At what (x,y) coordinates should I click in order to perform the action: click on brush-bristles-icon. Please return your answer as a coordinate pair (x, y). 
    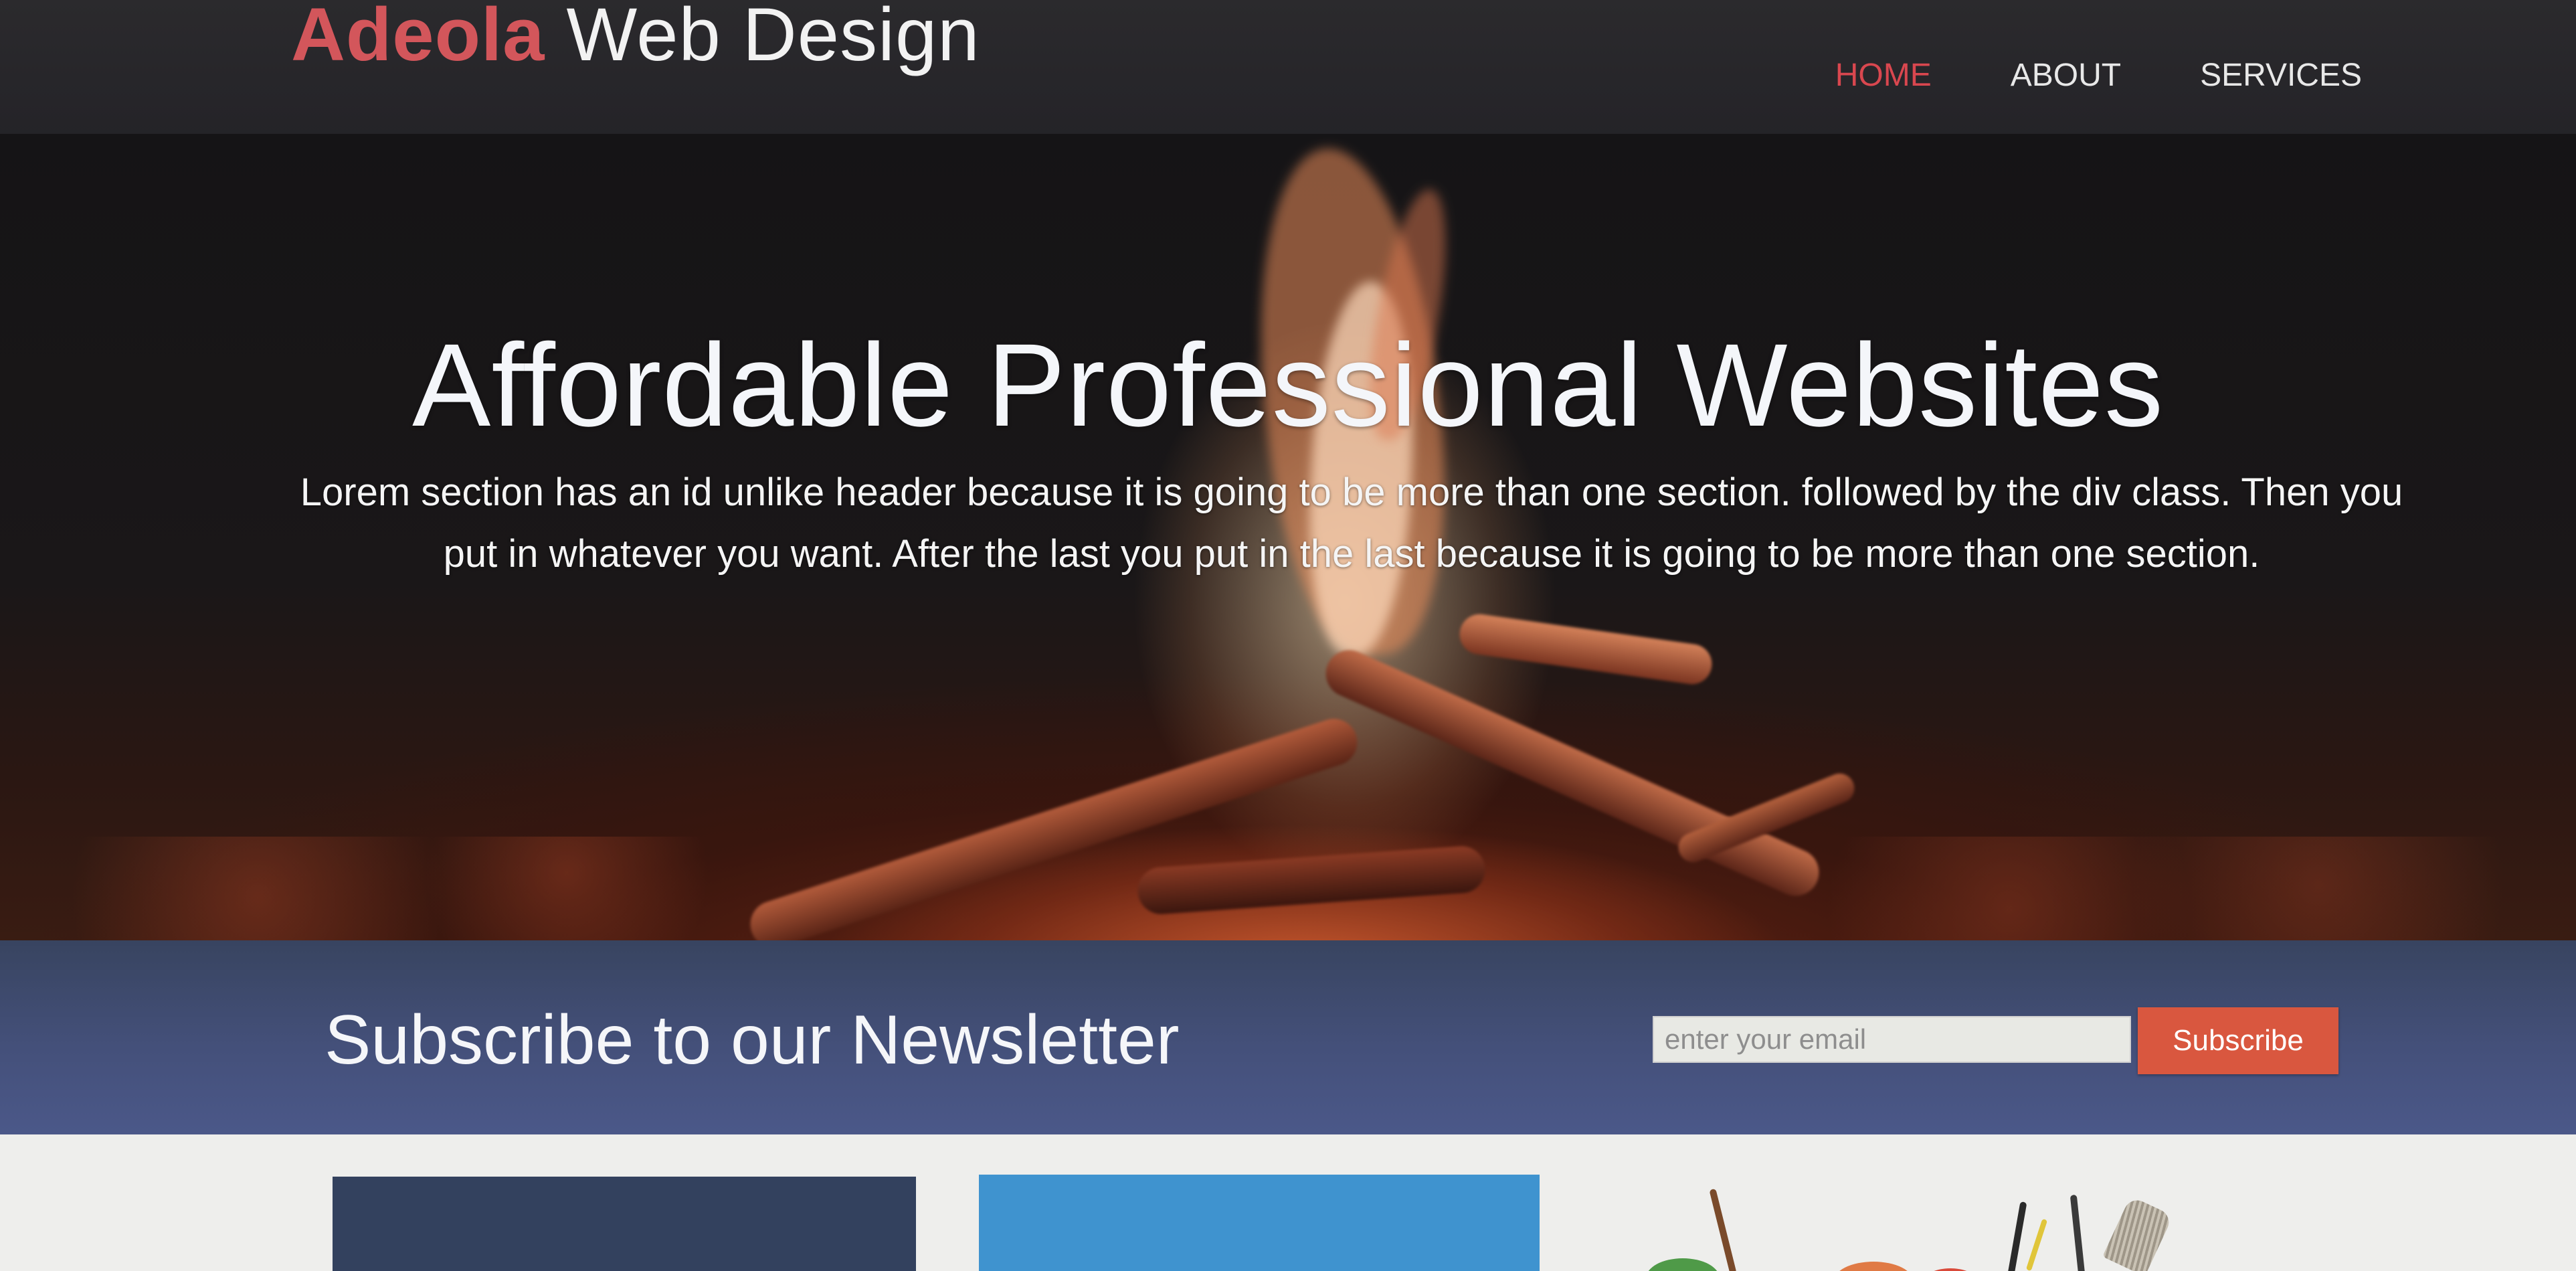
    Looking at the image, I should click on (2137, 1233).